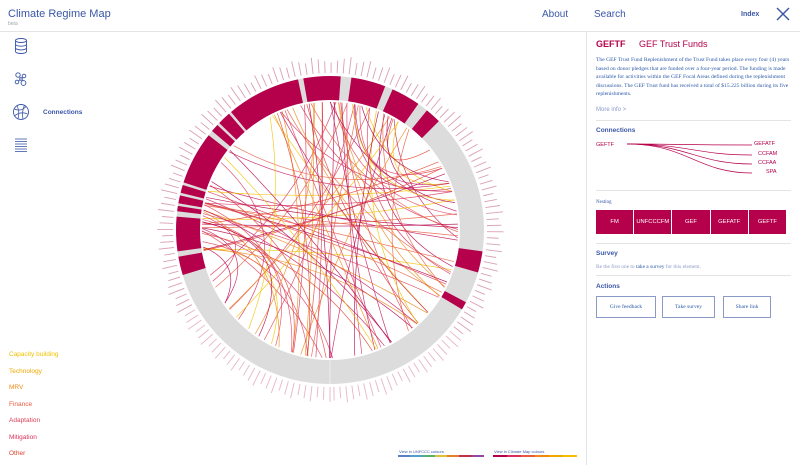 The image size is (800, 465). I want to click on survey-text-suffix: for this element., so click(683, 267).